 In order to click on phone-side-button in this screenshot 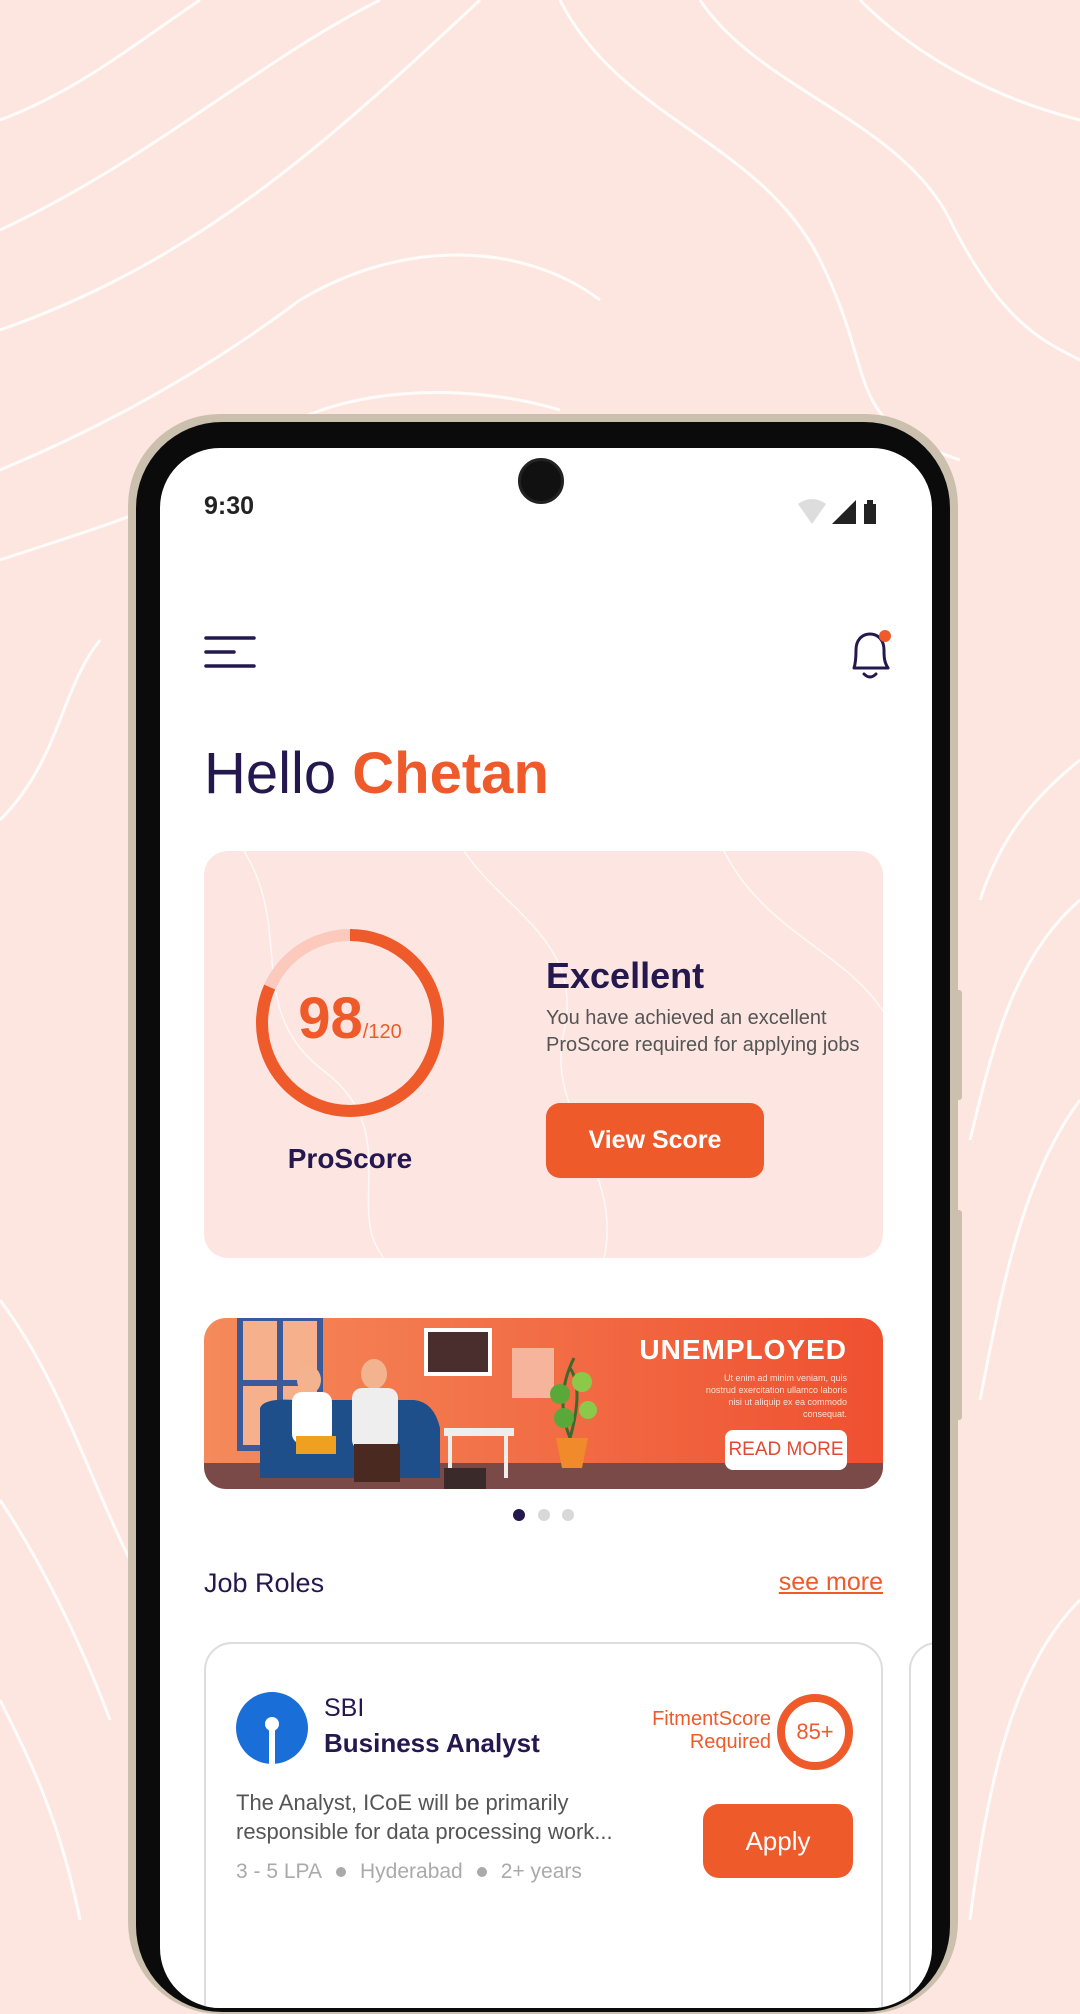, I will do `click(958, 1045)`.